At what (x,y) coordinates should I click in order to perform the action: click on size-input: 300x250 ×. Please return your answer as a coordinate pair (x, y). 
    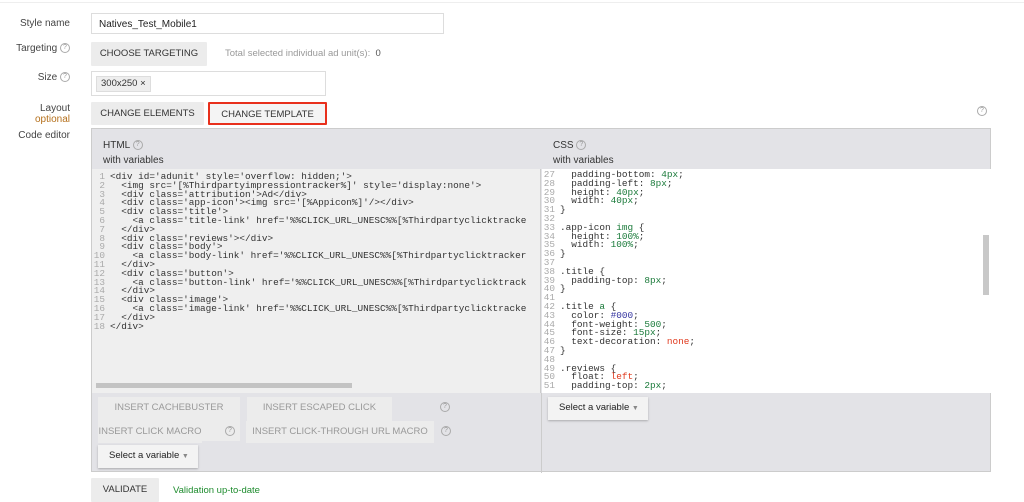
    Looking at the image, I should click on (208, 83).